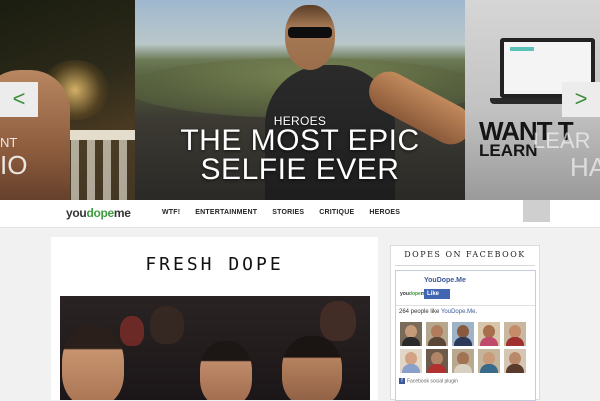 This screenshot has height=401, width=600. I want to click on facebook-icon: f, so click(402, 381).